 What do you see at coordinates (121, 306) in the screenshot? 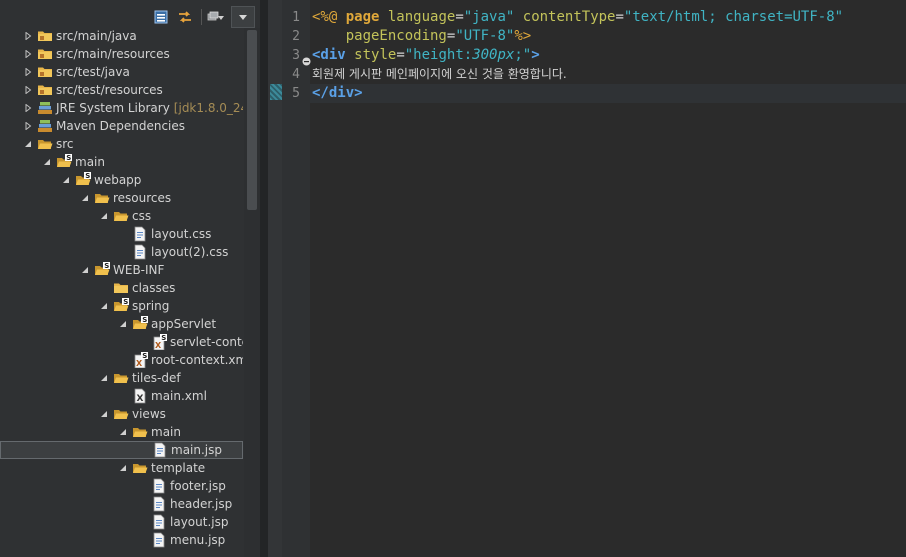
I see `tree-item: Sspring` at bounding box center [121, 306].